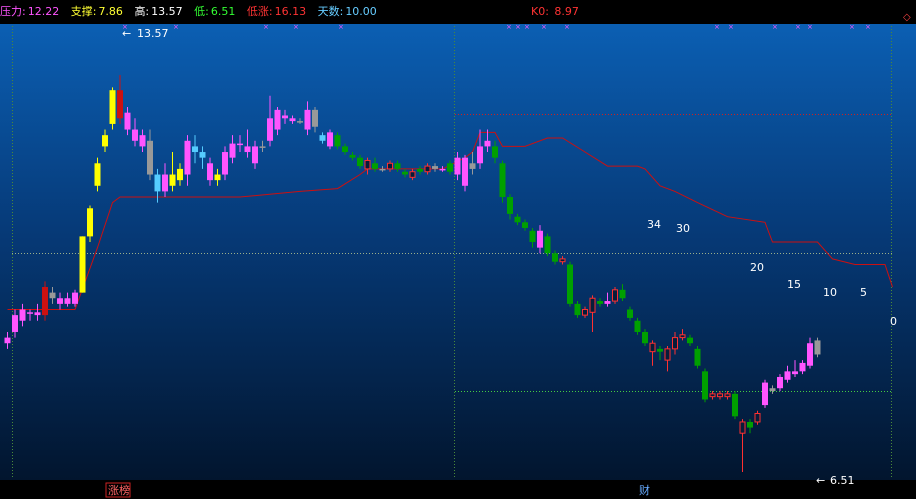  What do you see at coordinates (830, 292) in the screenshot?
I see `countdown-label: 10` at bounding box center [830, 292].